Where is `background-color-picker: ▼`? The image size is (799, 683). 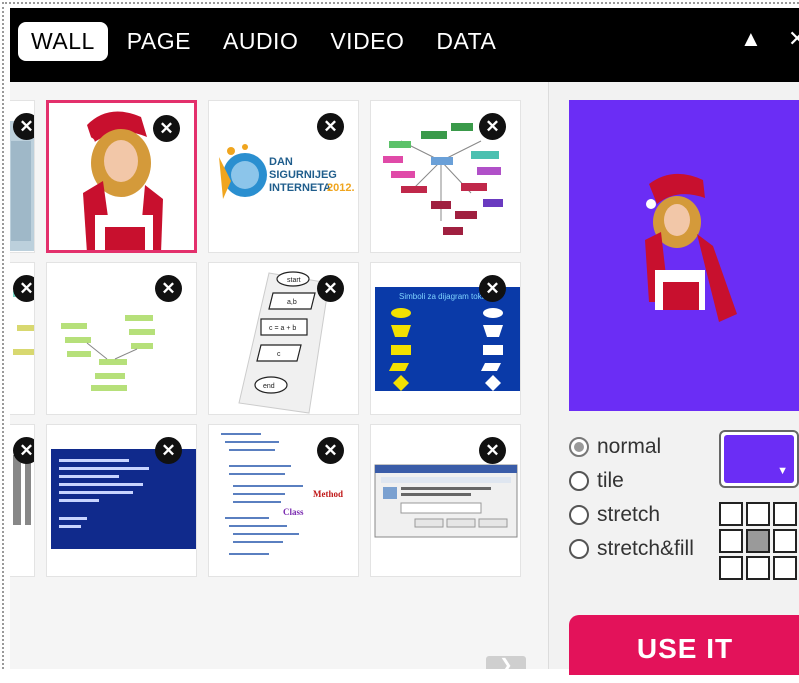
background-color-picker: ▼ is located at coordinates (759, 459).